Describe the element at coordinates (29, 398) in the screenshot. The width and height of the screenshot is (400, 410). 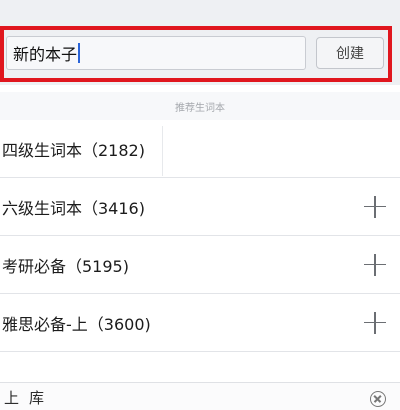
I see `bottom-bar-label: 上库` at that location.